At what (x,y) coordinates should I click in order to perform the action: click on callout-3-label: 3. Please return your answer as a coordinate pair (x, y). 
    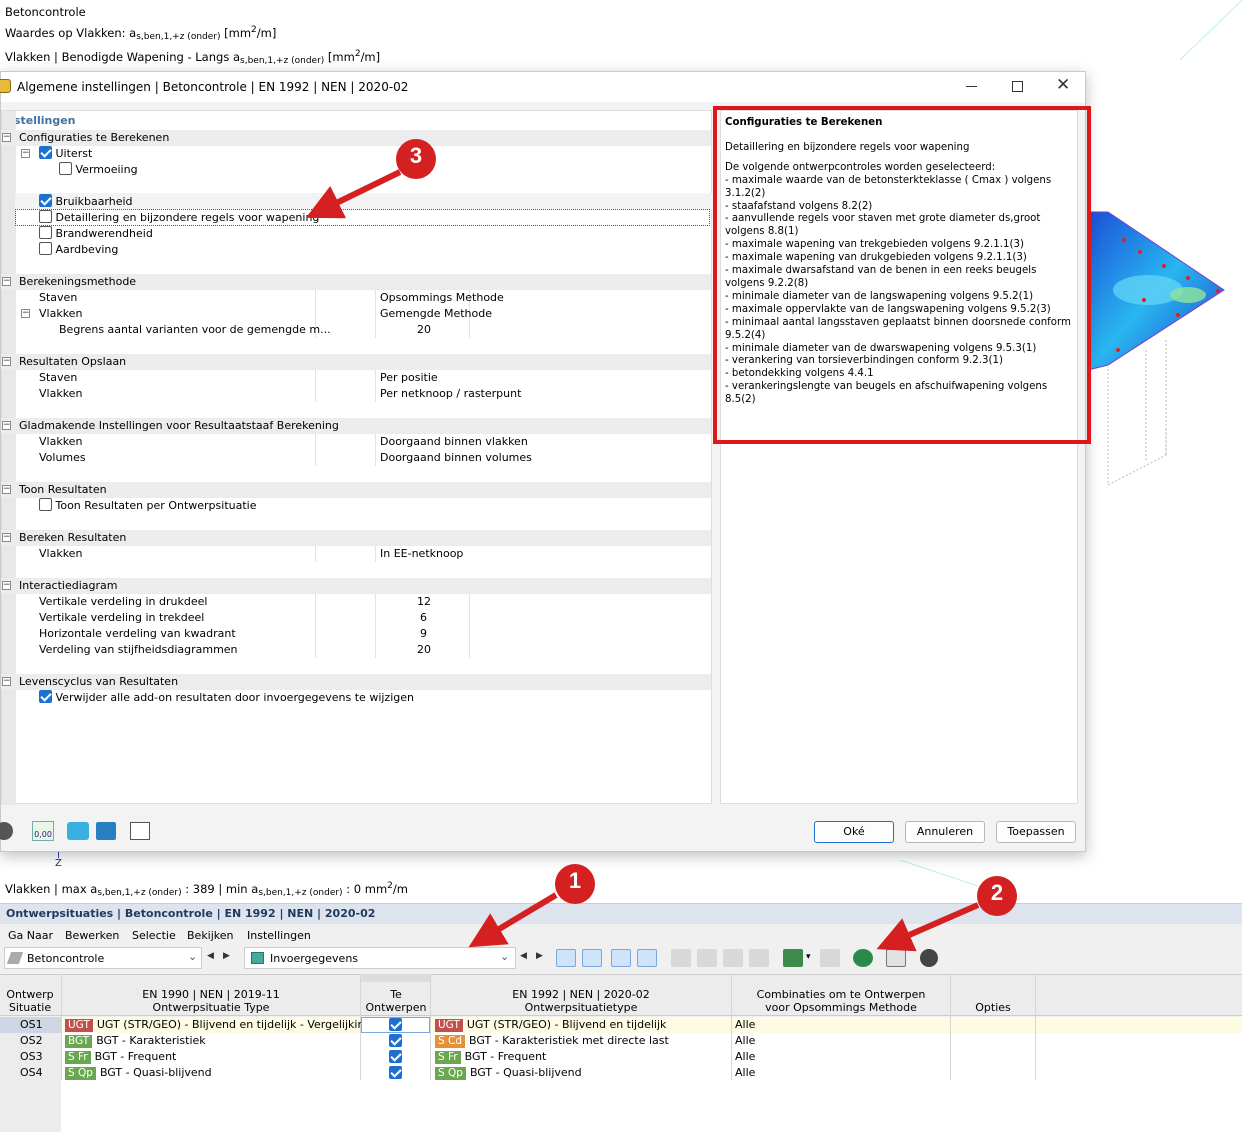
    Looking at the image, I should click on (416, 155).